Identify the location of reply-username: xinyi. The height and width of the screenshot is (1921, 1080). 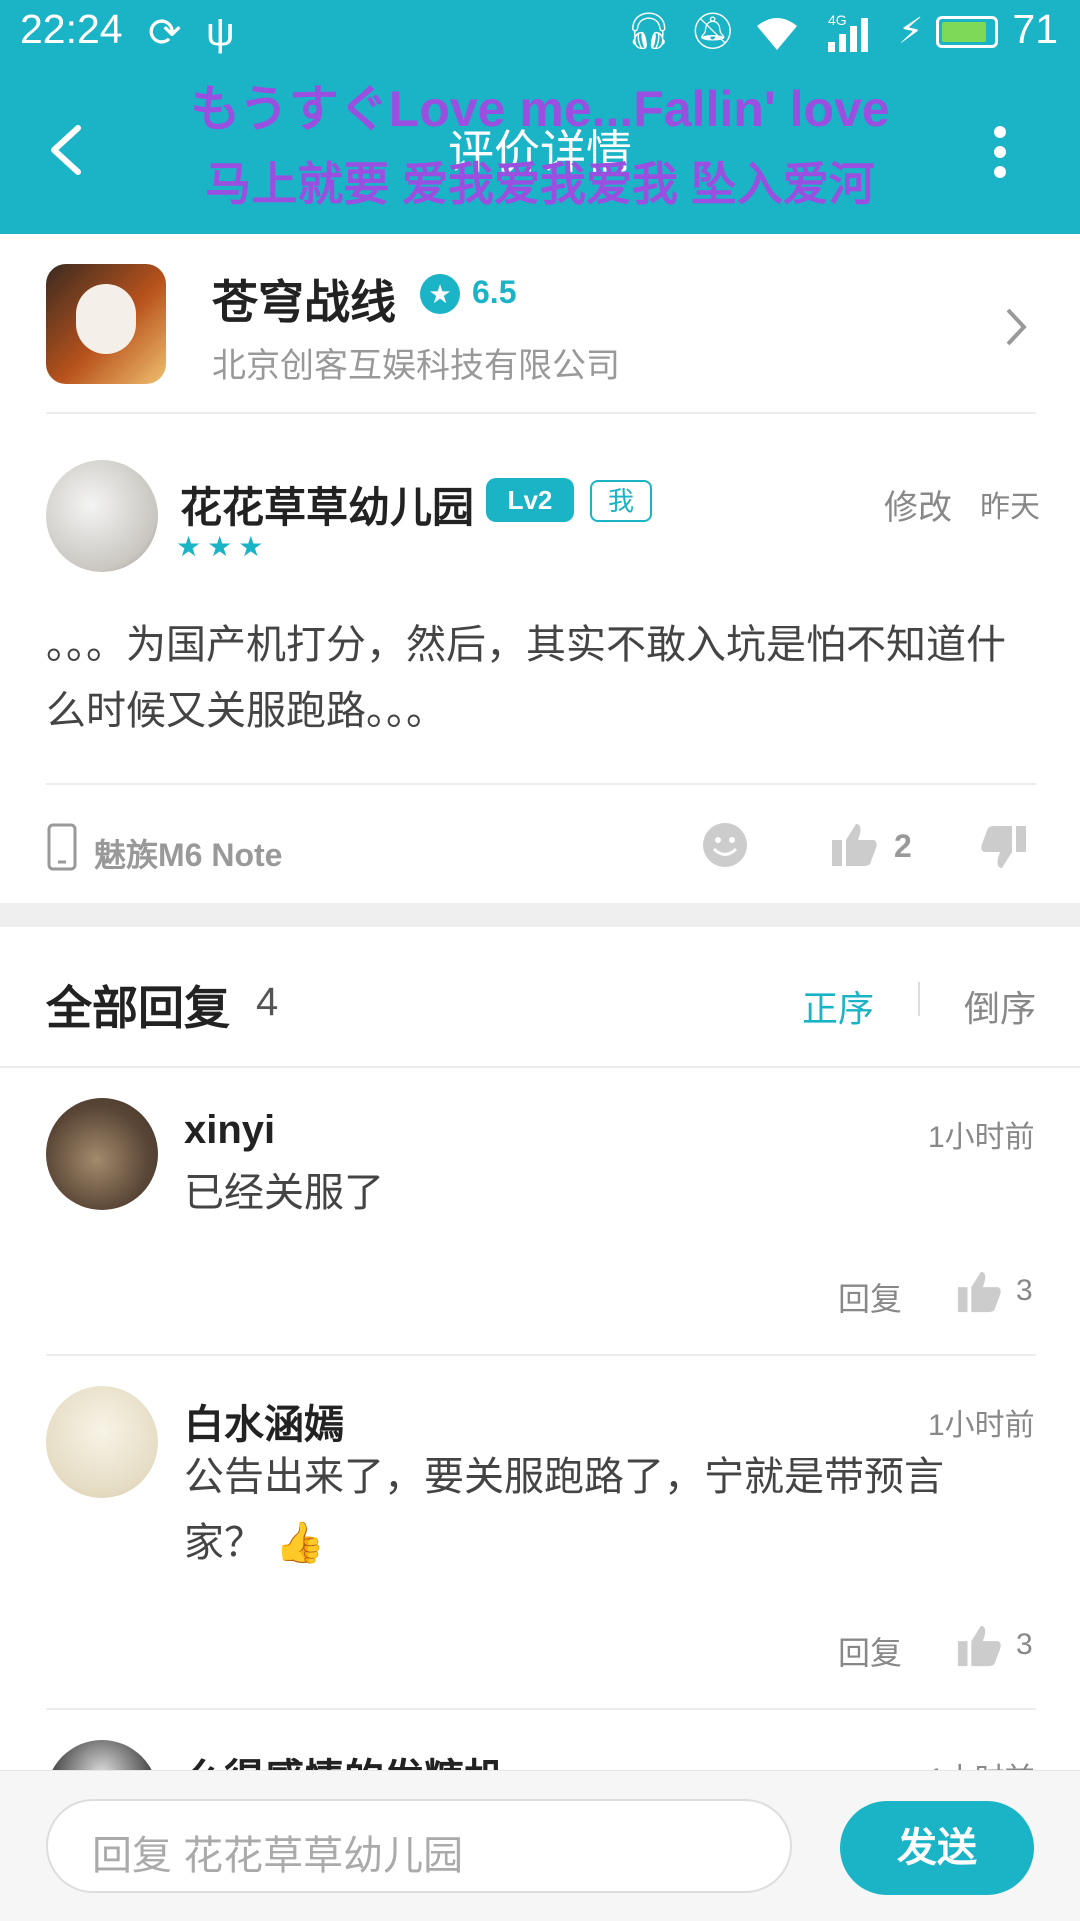
(229, 1130).